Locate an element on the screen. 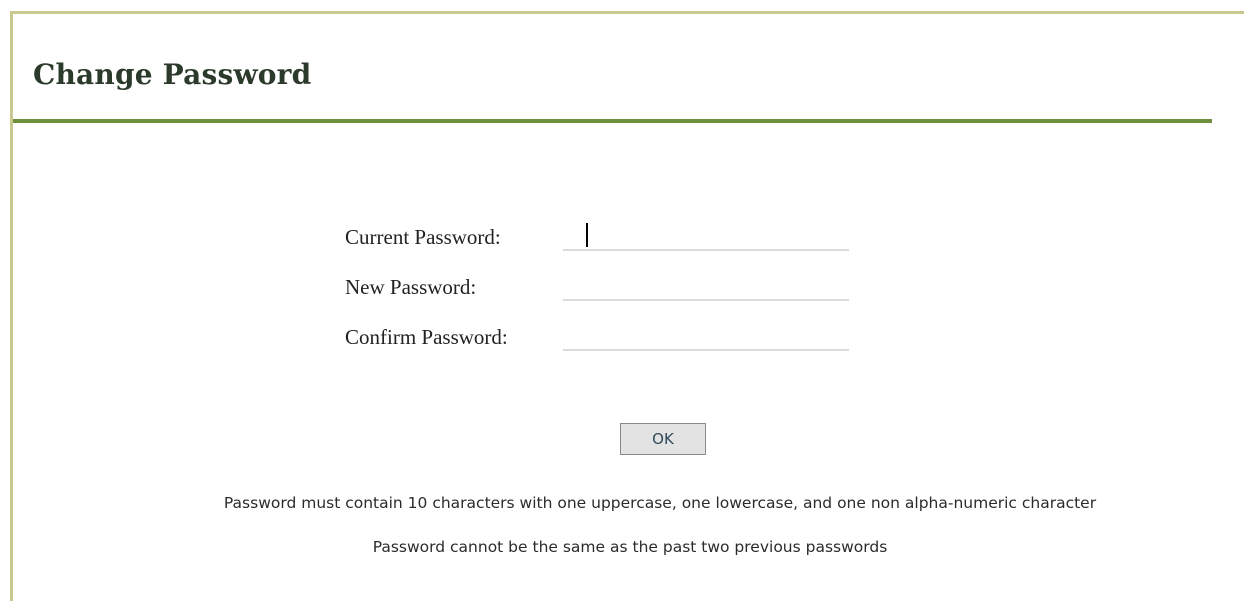  new-password-row: New Password: is located at coordinates (605, 294).